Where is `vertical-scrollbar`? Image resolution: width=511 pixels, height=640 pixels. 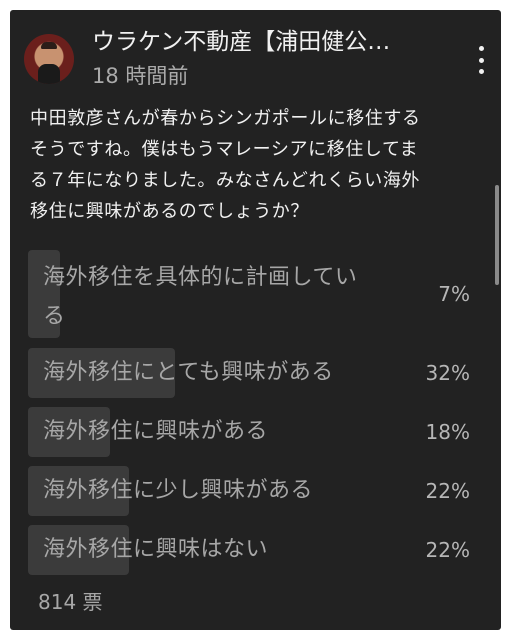
vertical-scrollbar is located at coordinates (497, 235).